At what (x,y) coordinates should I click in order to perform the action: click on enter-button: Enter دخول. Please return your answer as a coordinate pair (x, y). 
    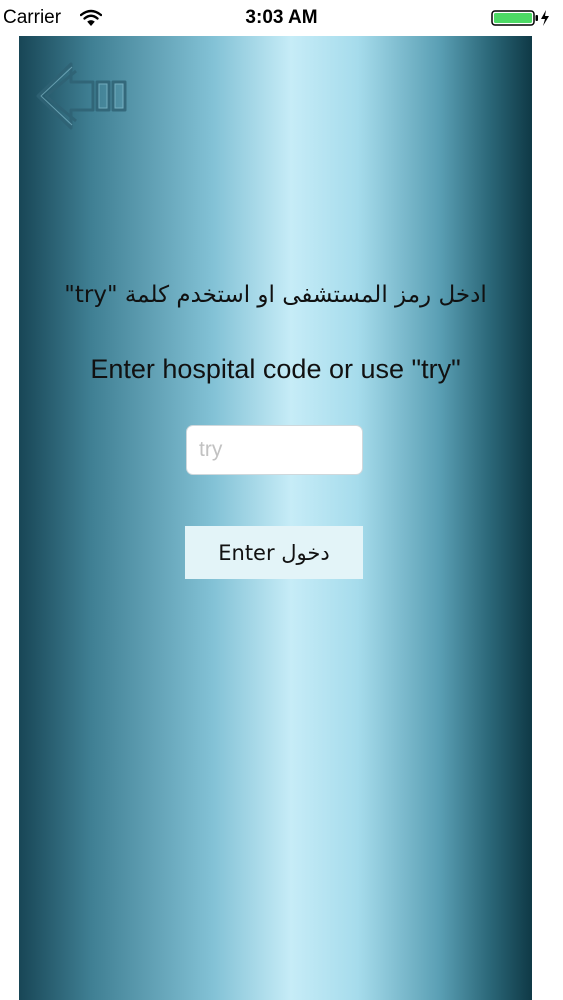
    Looking at the image, I should click on (274, 552).